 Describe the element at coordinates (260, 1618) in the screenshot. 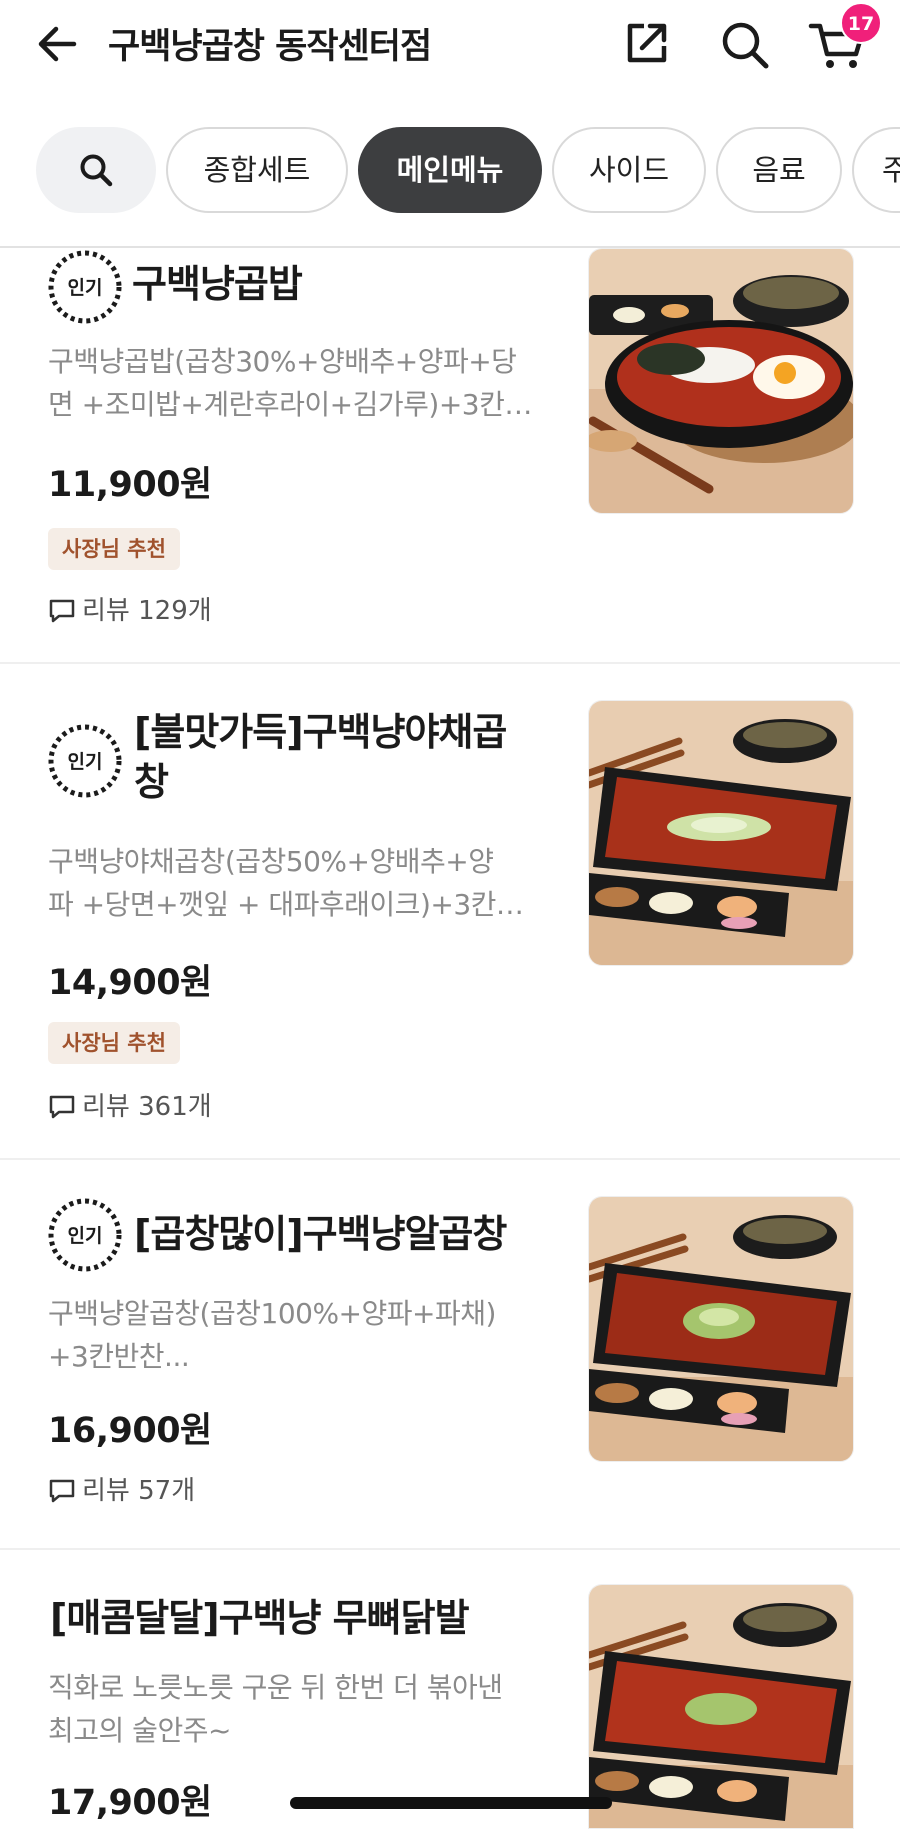

I see `item-title: [매콤달달]구백냥 무뼈닭발` at that location.